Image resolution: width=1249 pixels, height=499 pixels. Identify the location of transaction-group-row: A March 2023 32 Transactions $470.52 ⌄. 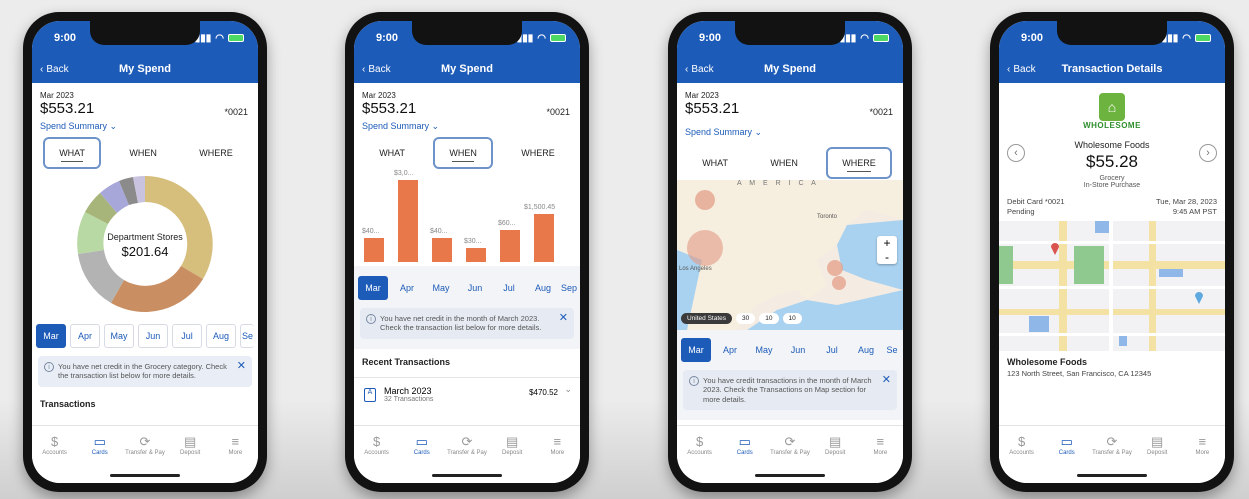
(467, 389).